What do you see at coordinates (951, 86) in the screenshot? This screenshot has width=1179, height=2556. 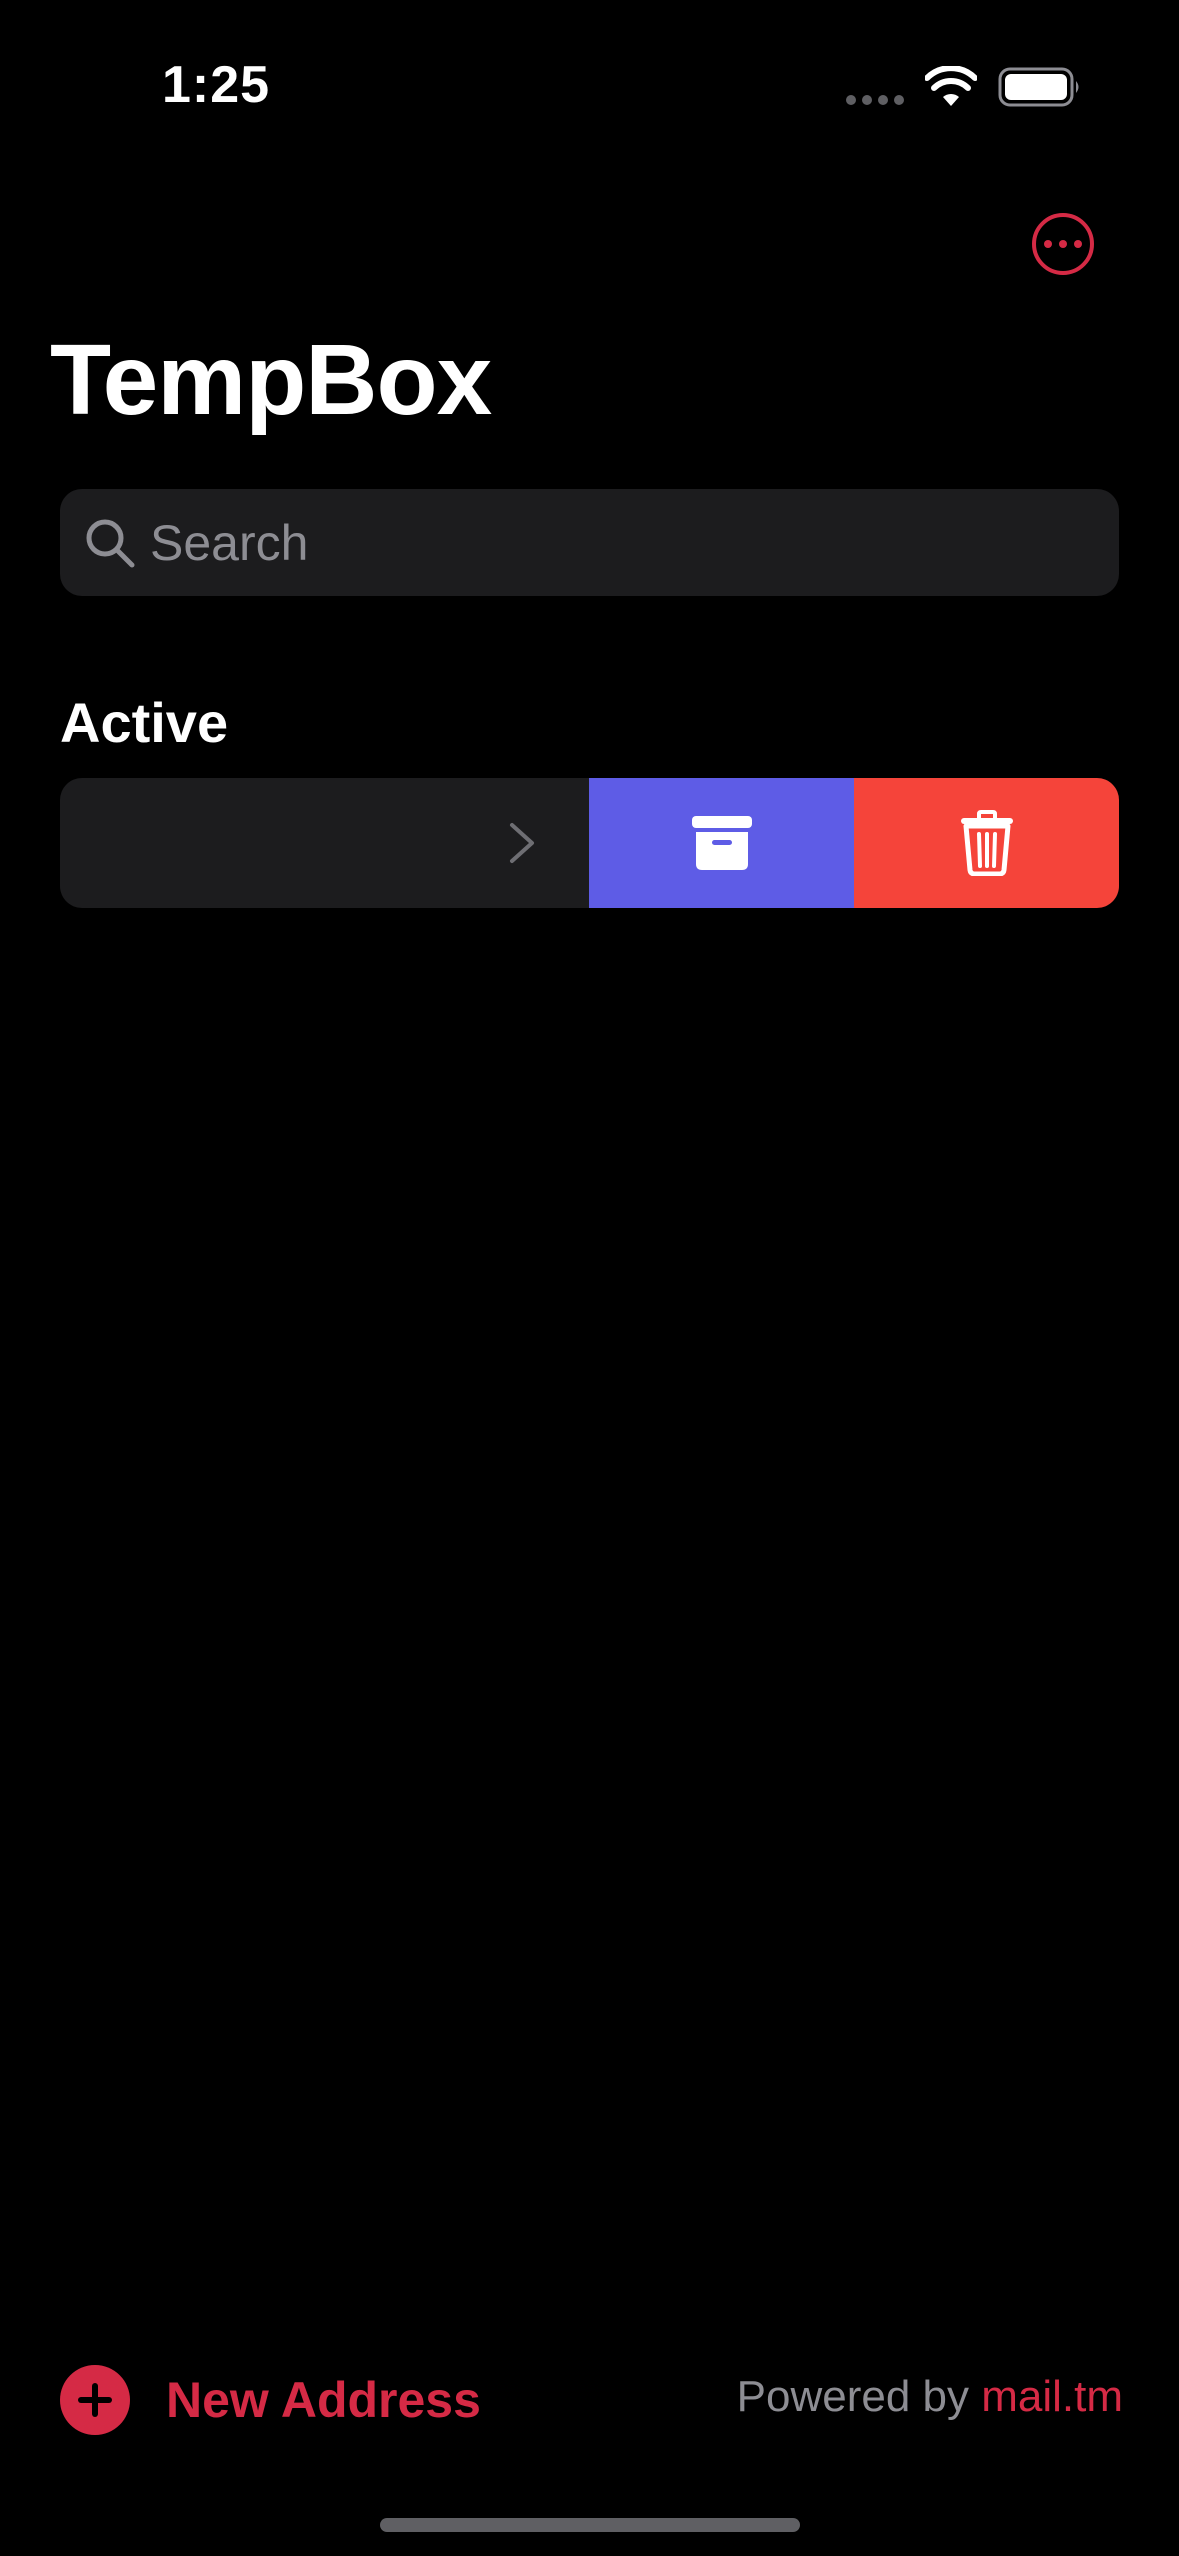 I see `wifi-icon` at bounding box center [951, 86].